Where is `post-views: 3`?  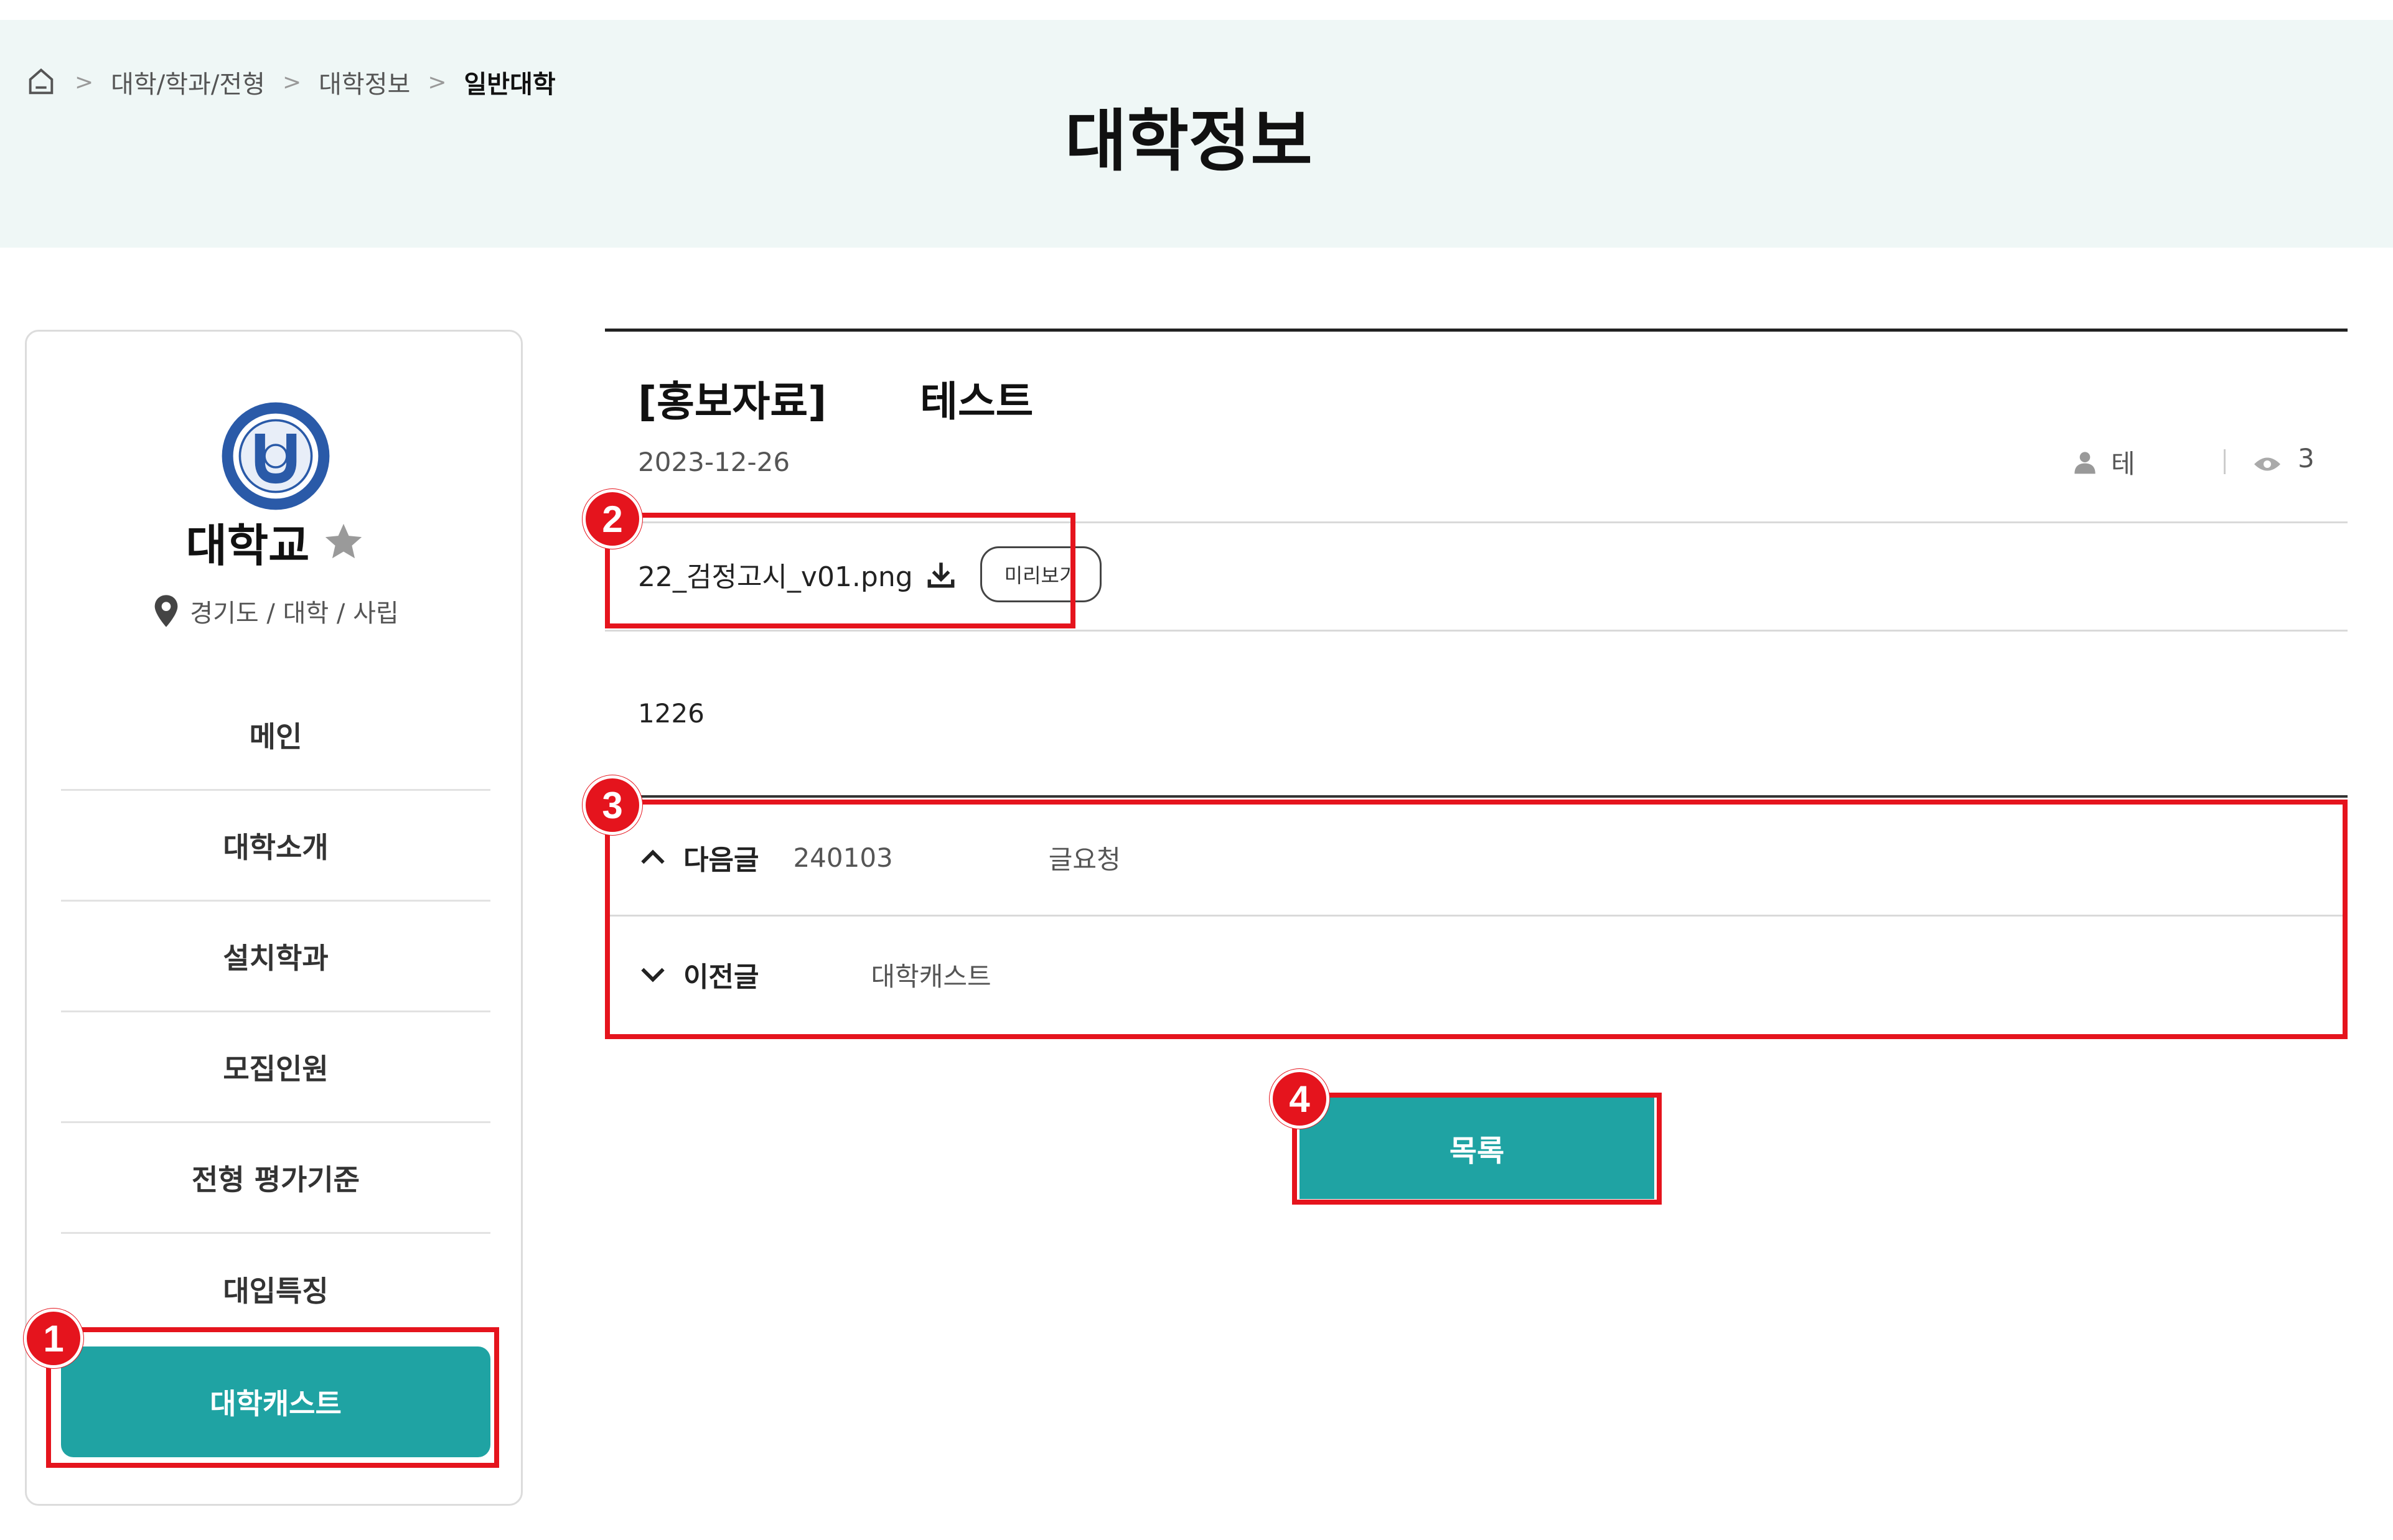
post-views: 3 is located at coordinates (2284, 458).